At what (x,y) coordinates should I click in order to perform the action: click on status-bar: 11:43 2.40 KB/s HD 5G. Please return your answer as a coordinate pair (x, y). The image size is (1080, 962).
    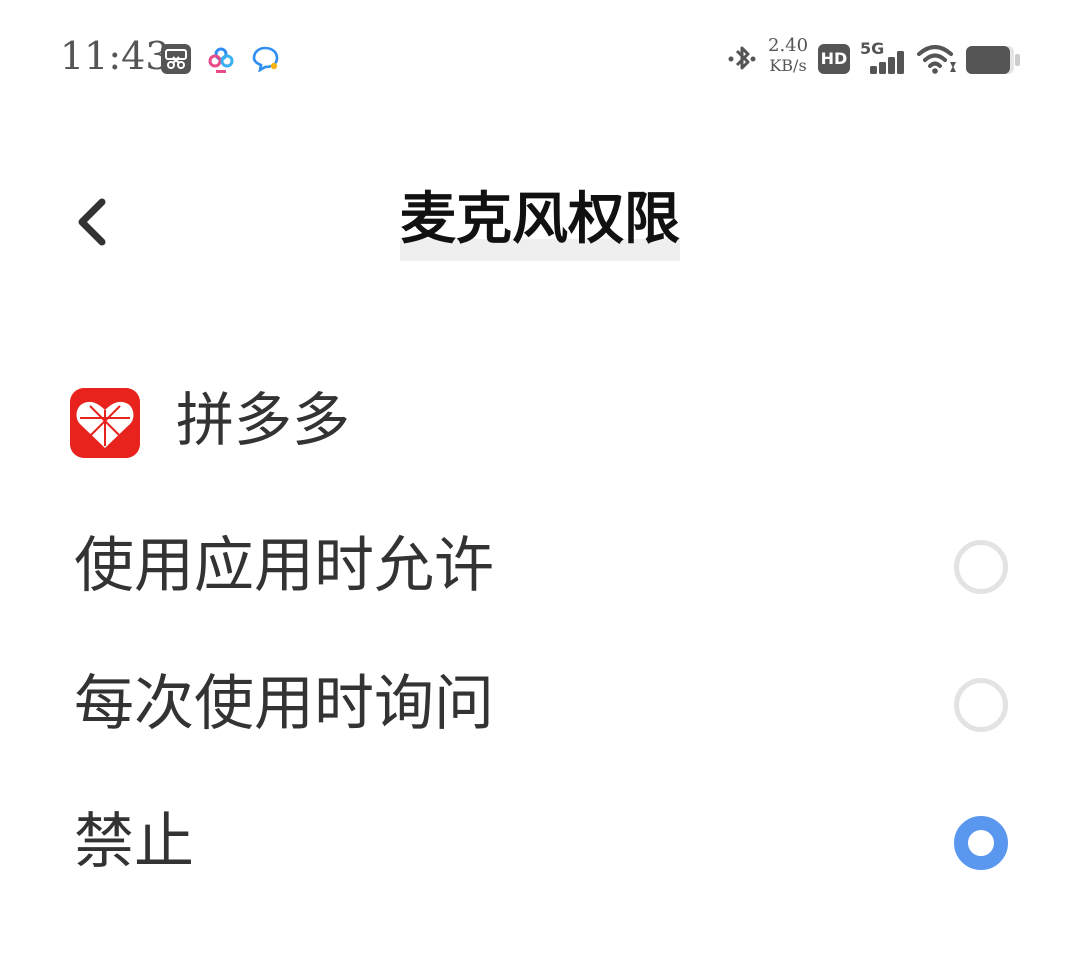
    Looking at the image, I should click on (540, 60).